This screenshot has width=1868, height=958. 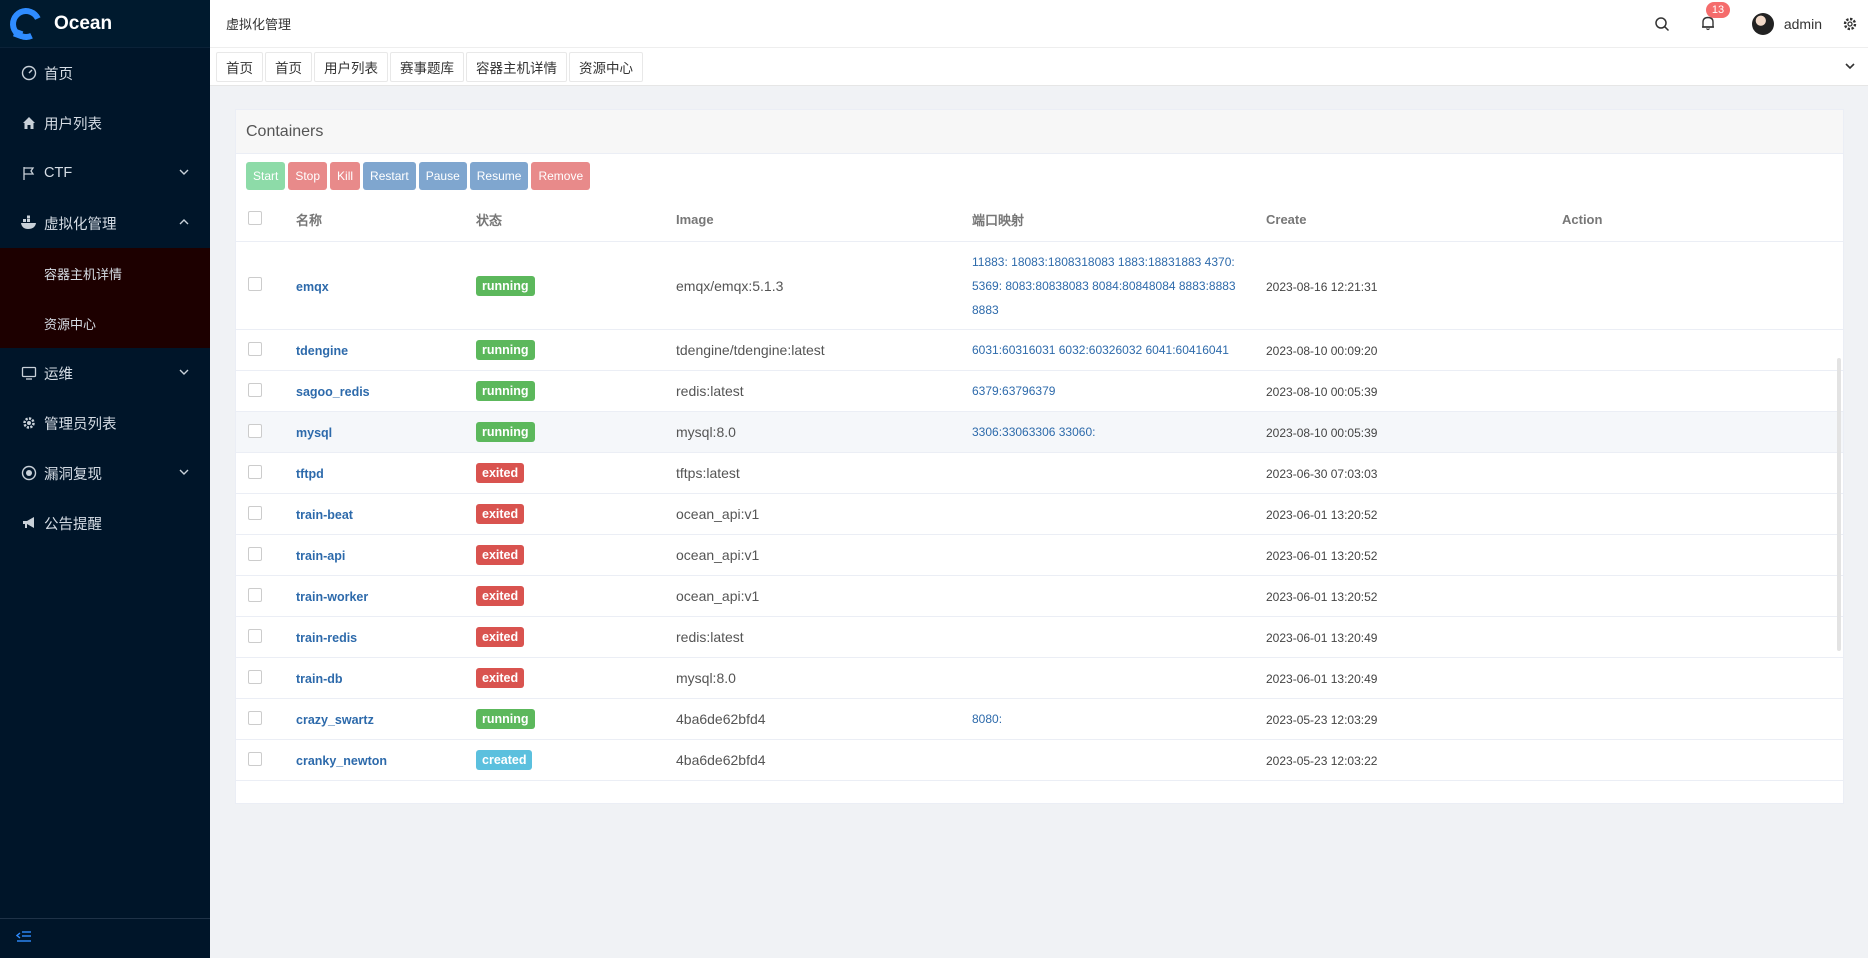 I want to click on bug-icon, so click(x=29, y=473).